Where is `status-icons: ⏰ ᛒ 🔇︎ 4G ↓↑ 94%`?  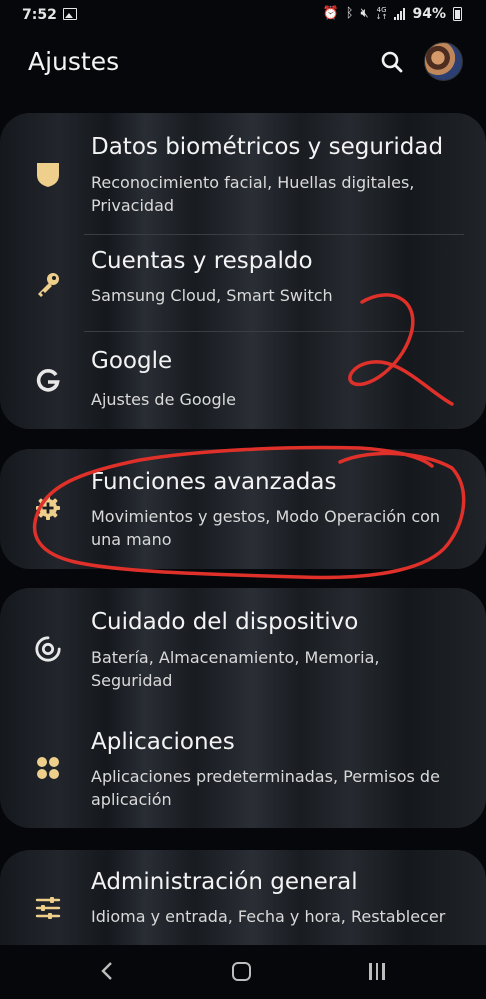 status-icons: ⏰ ᛒ 🔇︎ 4G ↓↑ 94% is located at coordinates (392, 14).